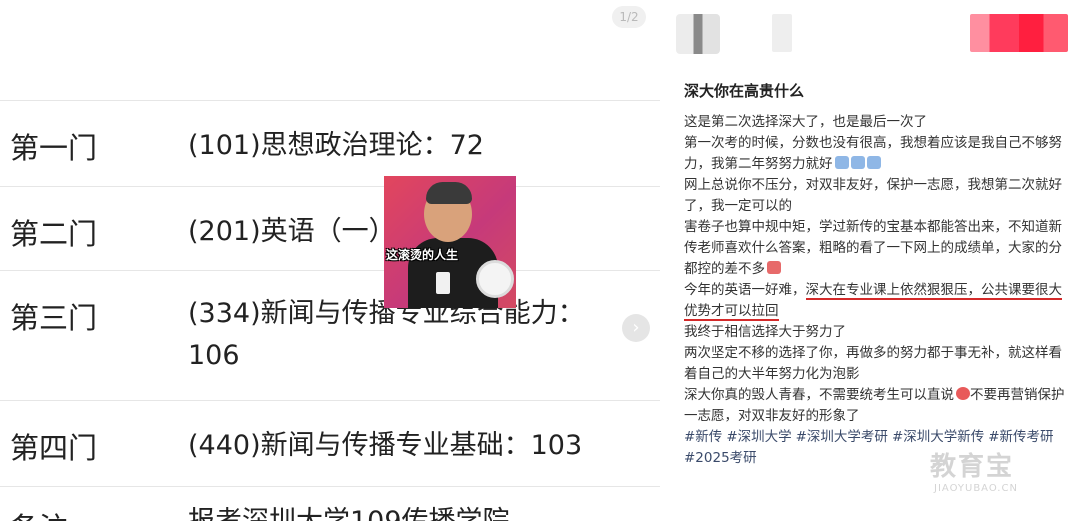 This screenshot has width=1080, height=521. I want to click on hashtag-list: #新传 #深圳大学 #深圳大学考研 #深圳大学新传 #新传考研 #2025考研, so click(877, 448).